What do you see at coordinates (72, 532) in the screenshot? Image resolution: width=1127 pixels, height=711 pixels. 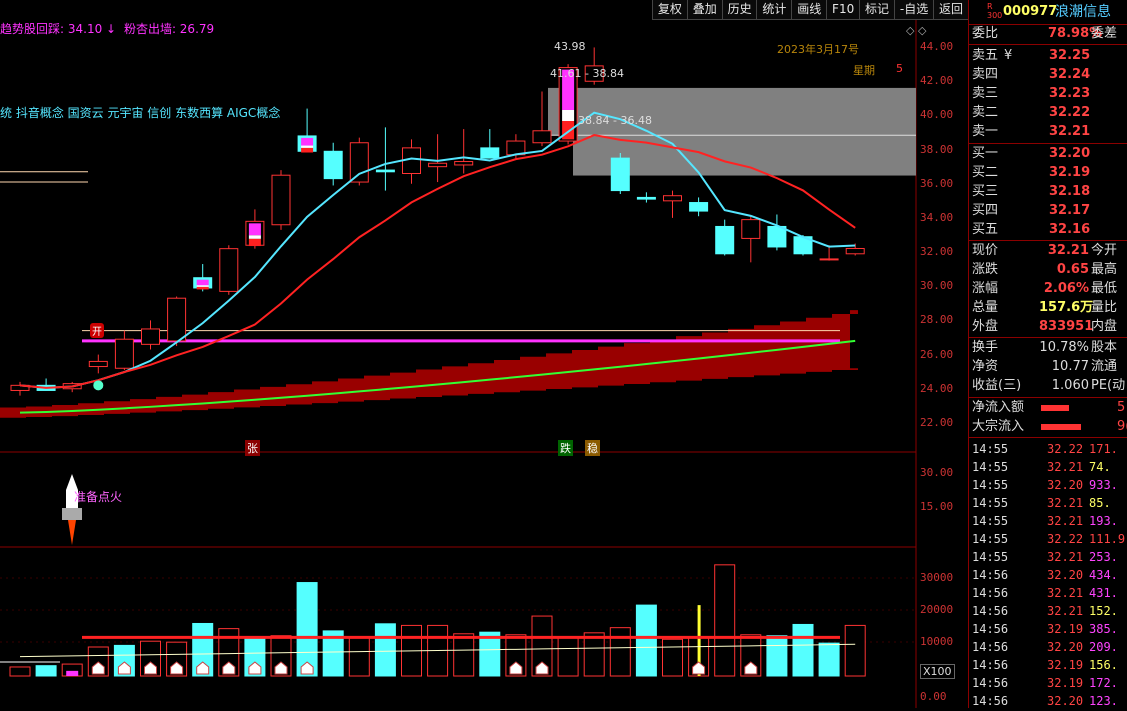 I see `rocket-flame` at bounding box center [72, 532].